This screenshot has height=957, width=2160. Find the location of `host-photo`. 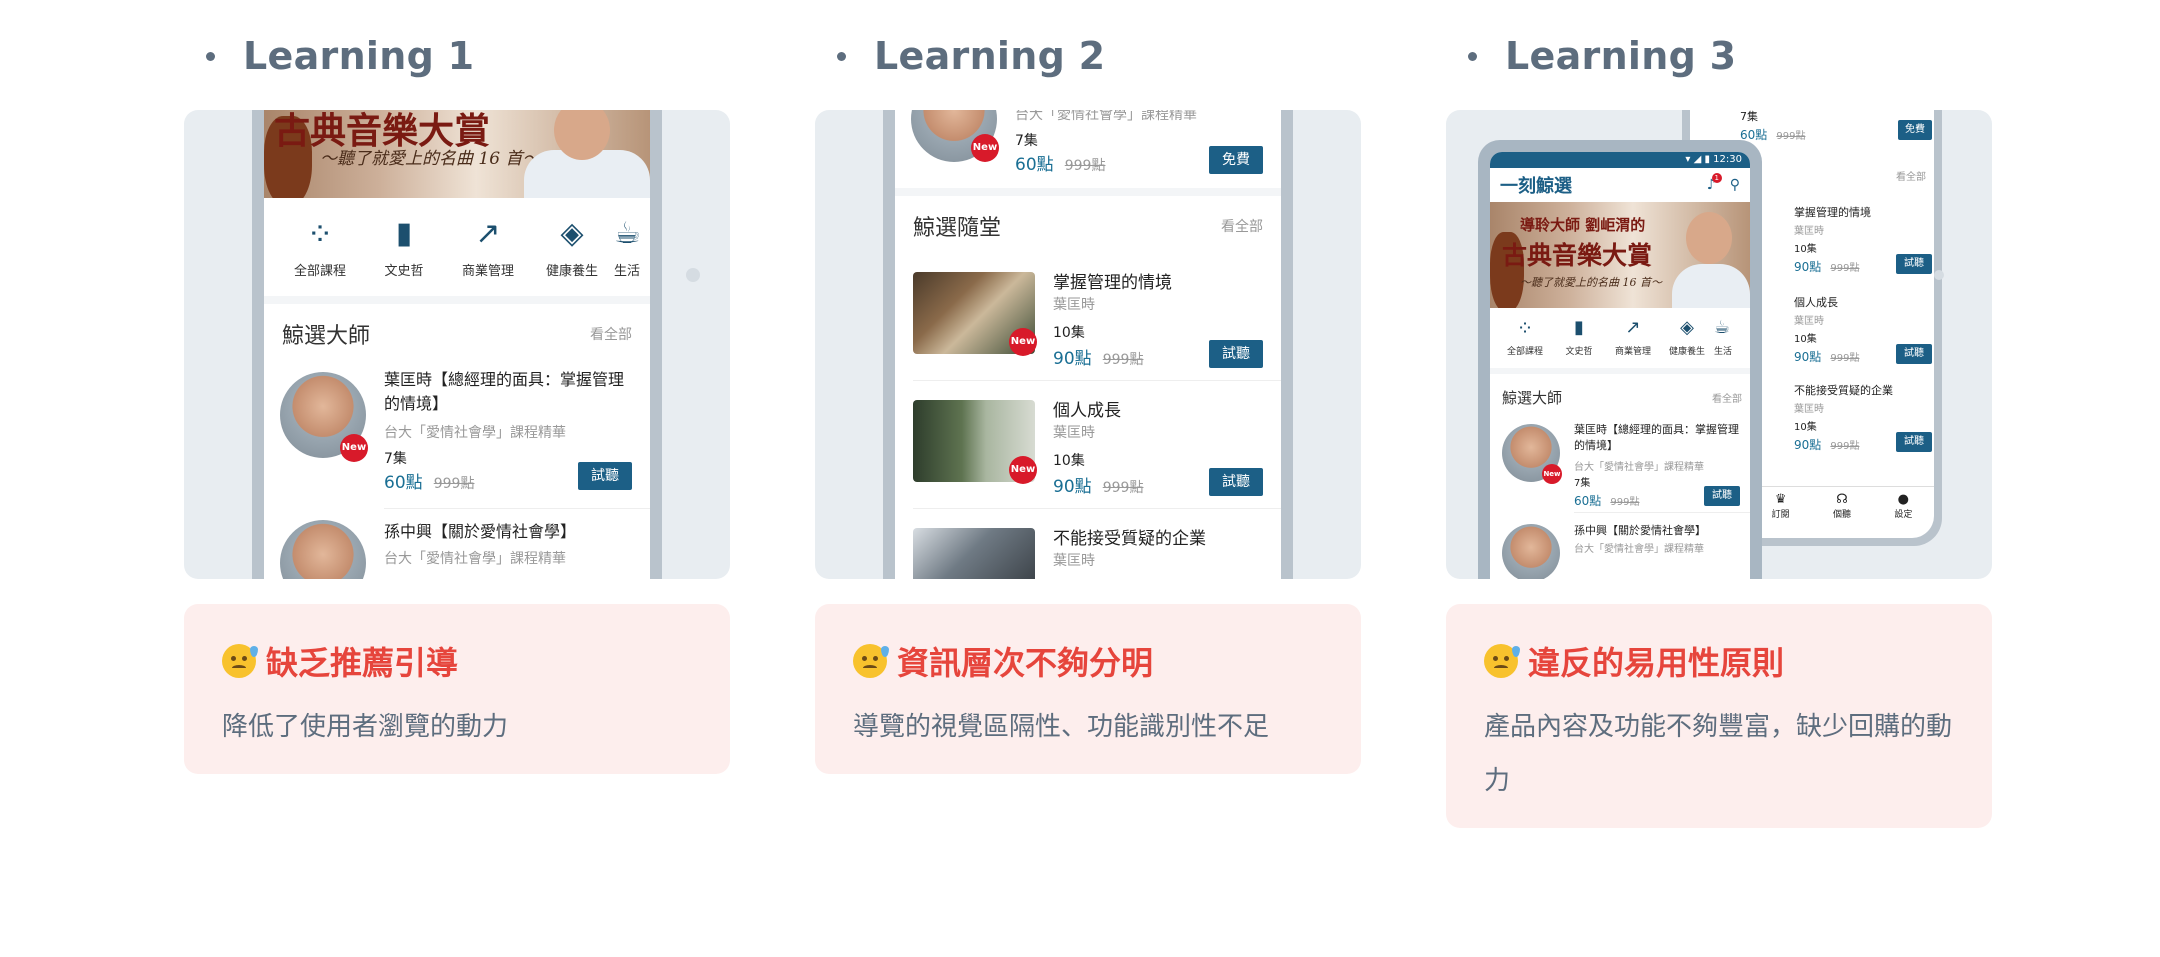

host-photo is located at coordinates (1711, 286).